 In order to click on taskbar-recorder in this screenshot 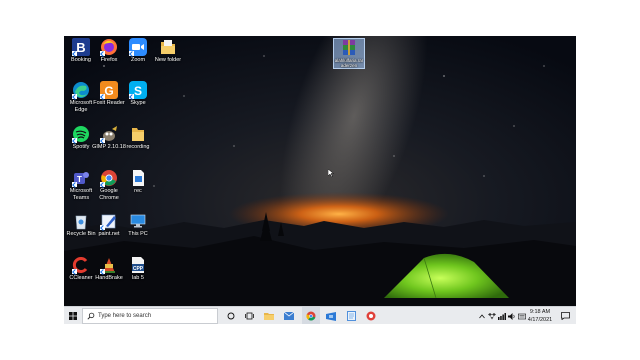, I will do `click(371, 315)`.